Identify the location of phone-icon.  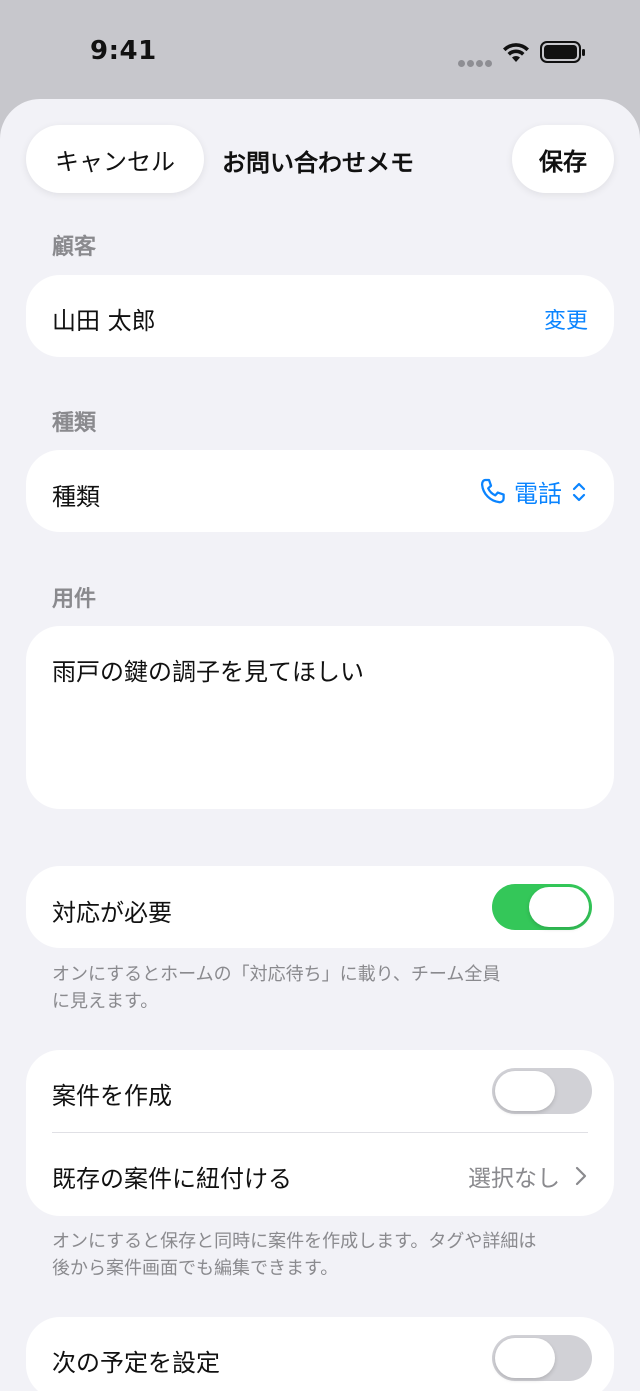
(492, 490).